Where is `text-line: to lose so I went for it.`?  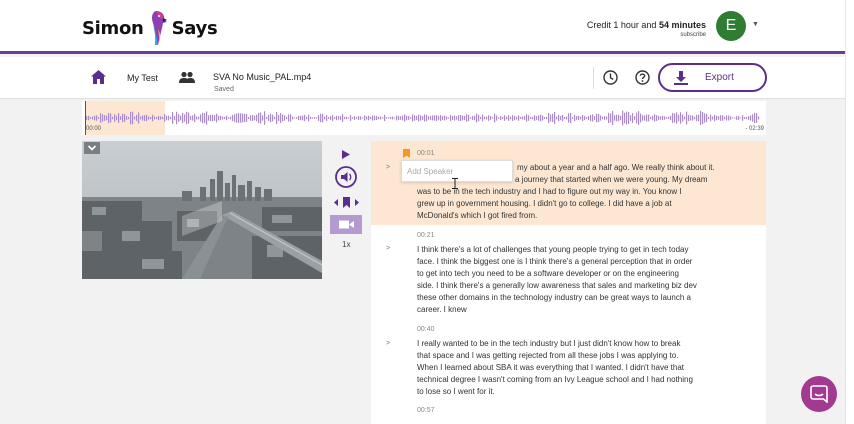 text-line: to lose so I went for it. is located at coordinates (456, 391).